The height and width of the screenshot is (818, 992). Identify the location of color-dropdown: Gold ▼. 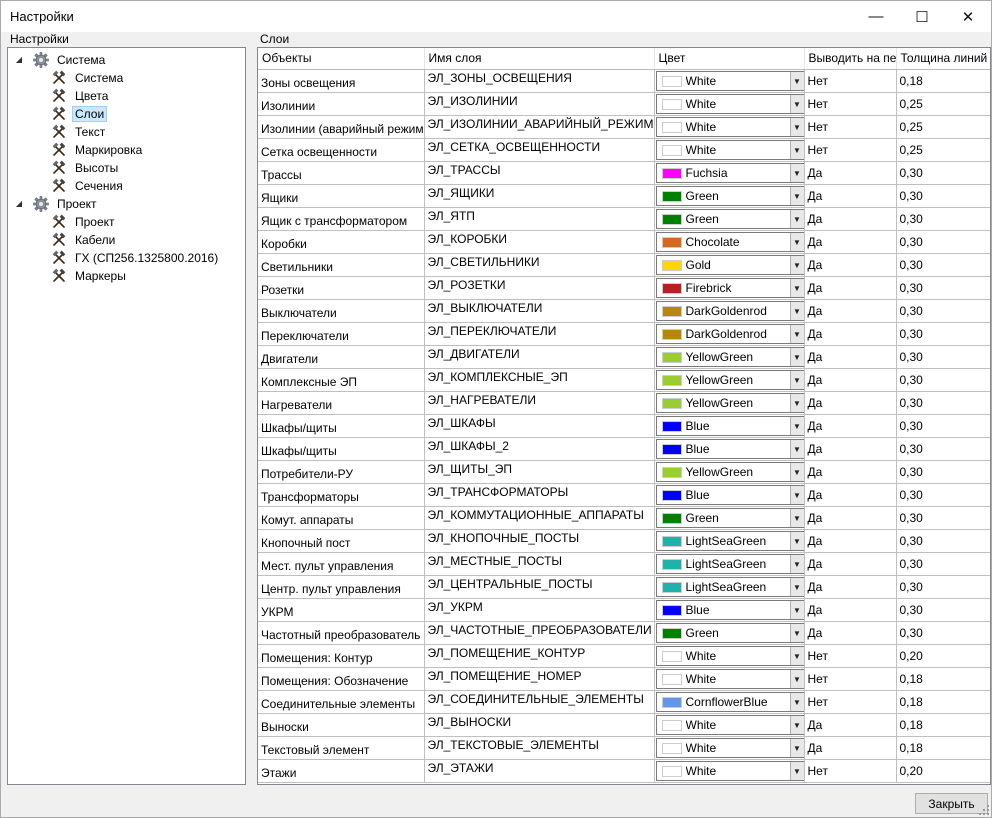
(729, 265).